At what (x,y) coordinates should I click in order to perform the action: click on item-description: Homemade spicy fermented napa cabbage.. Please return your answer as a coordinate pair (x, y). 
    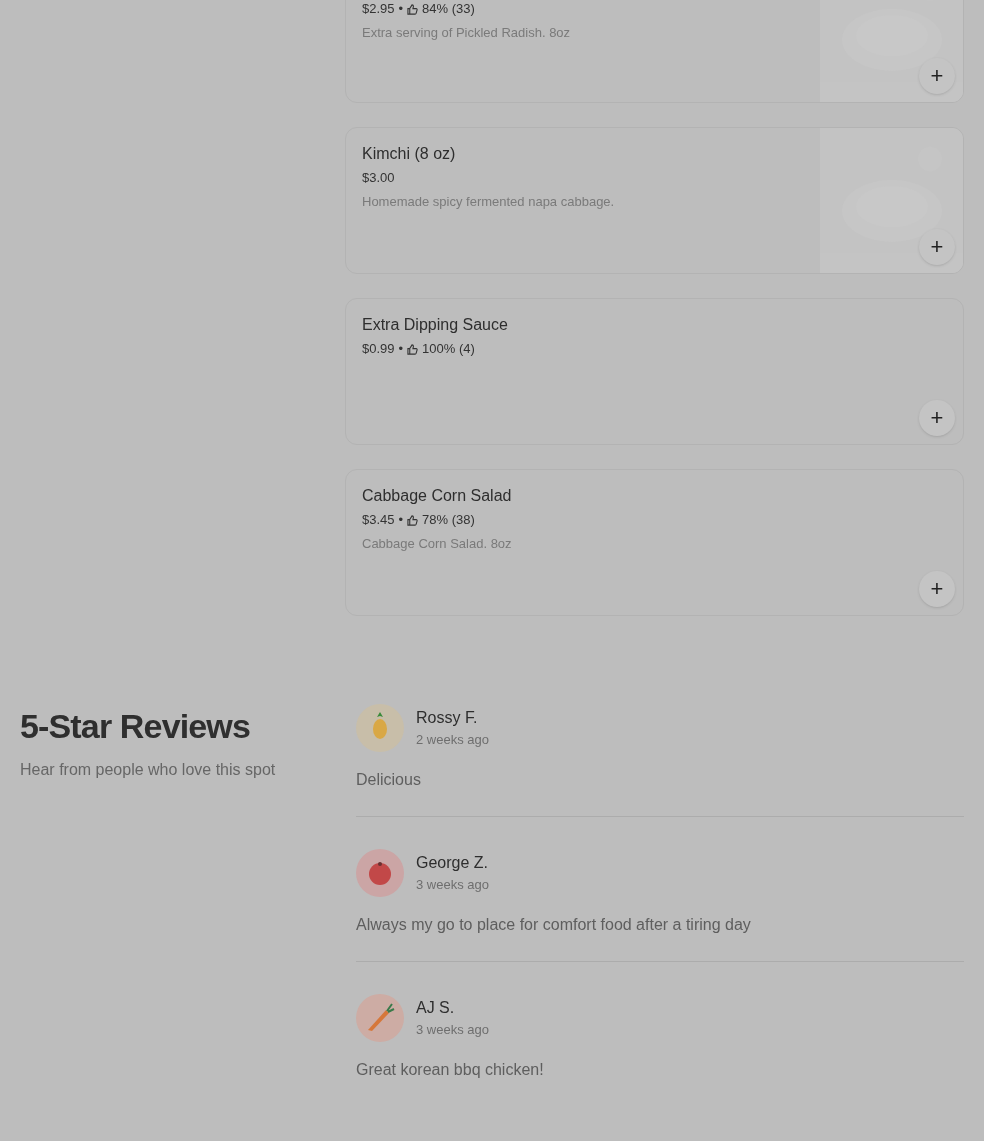
    Looking at the image, I should click on (489, 202).